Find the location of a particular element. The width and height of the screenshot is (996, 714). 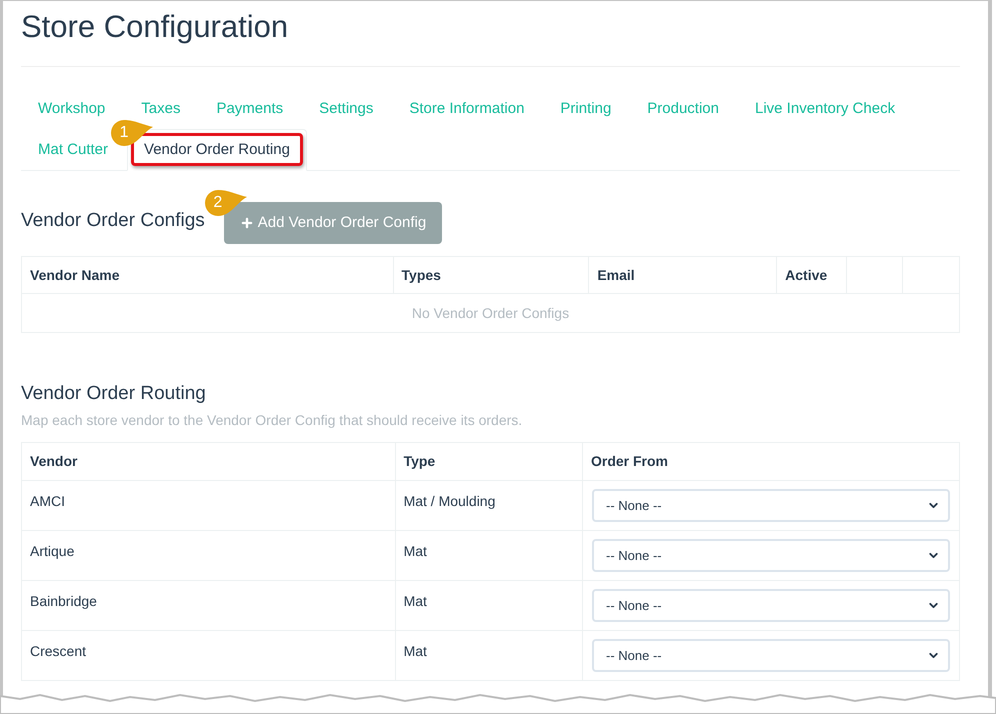

table-cell: Crescent is located at coordinates (209, 655).